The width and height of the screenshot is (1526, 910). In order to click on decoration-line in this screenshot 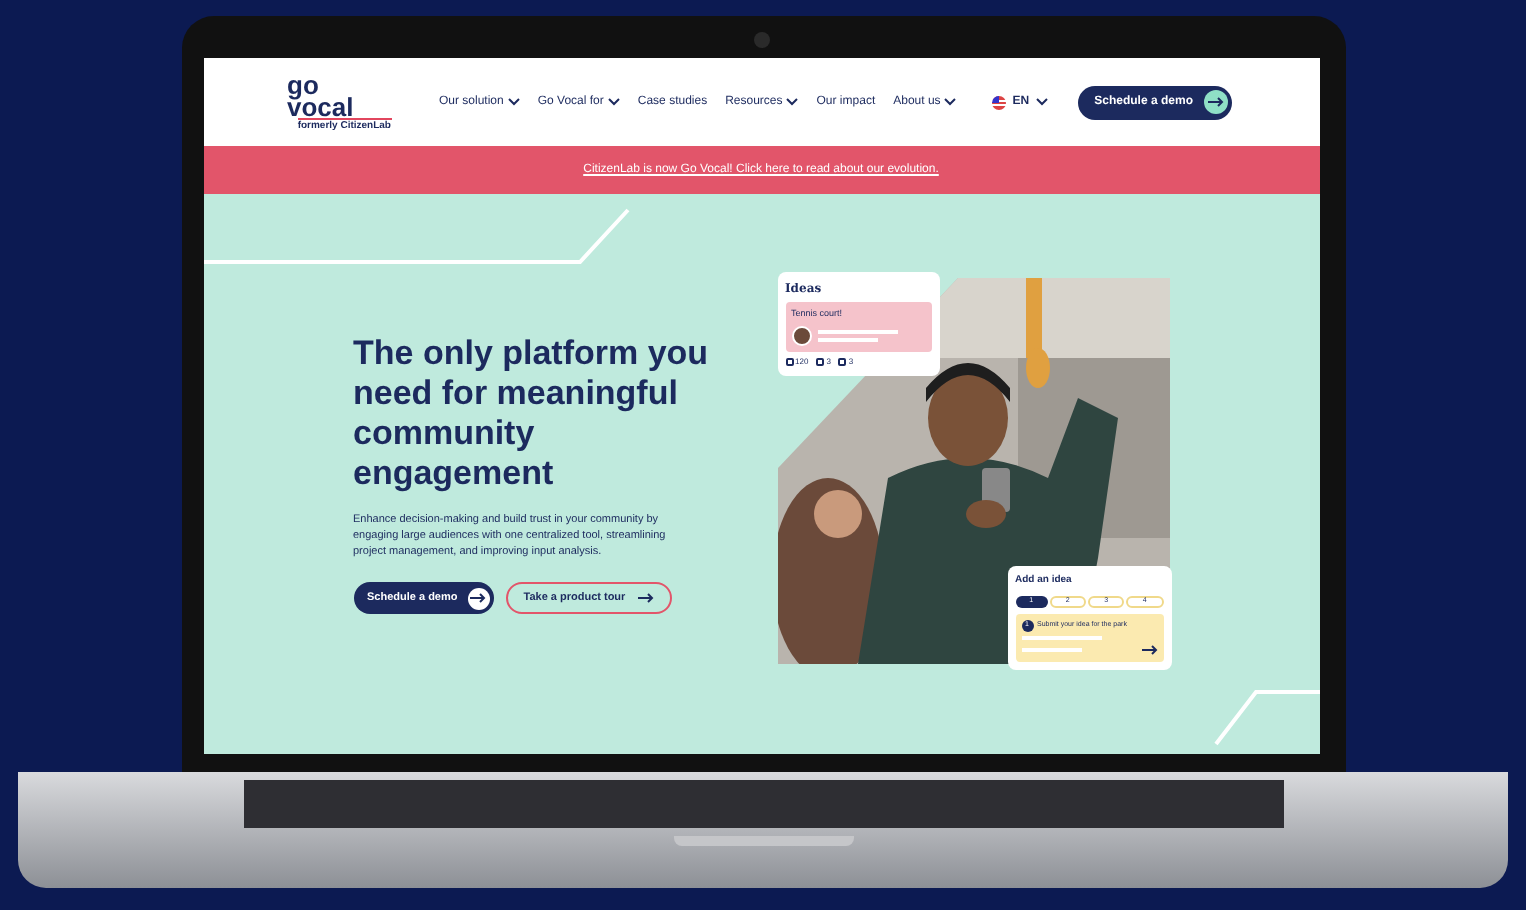, I will do `click(1265, 718)`.